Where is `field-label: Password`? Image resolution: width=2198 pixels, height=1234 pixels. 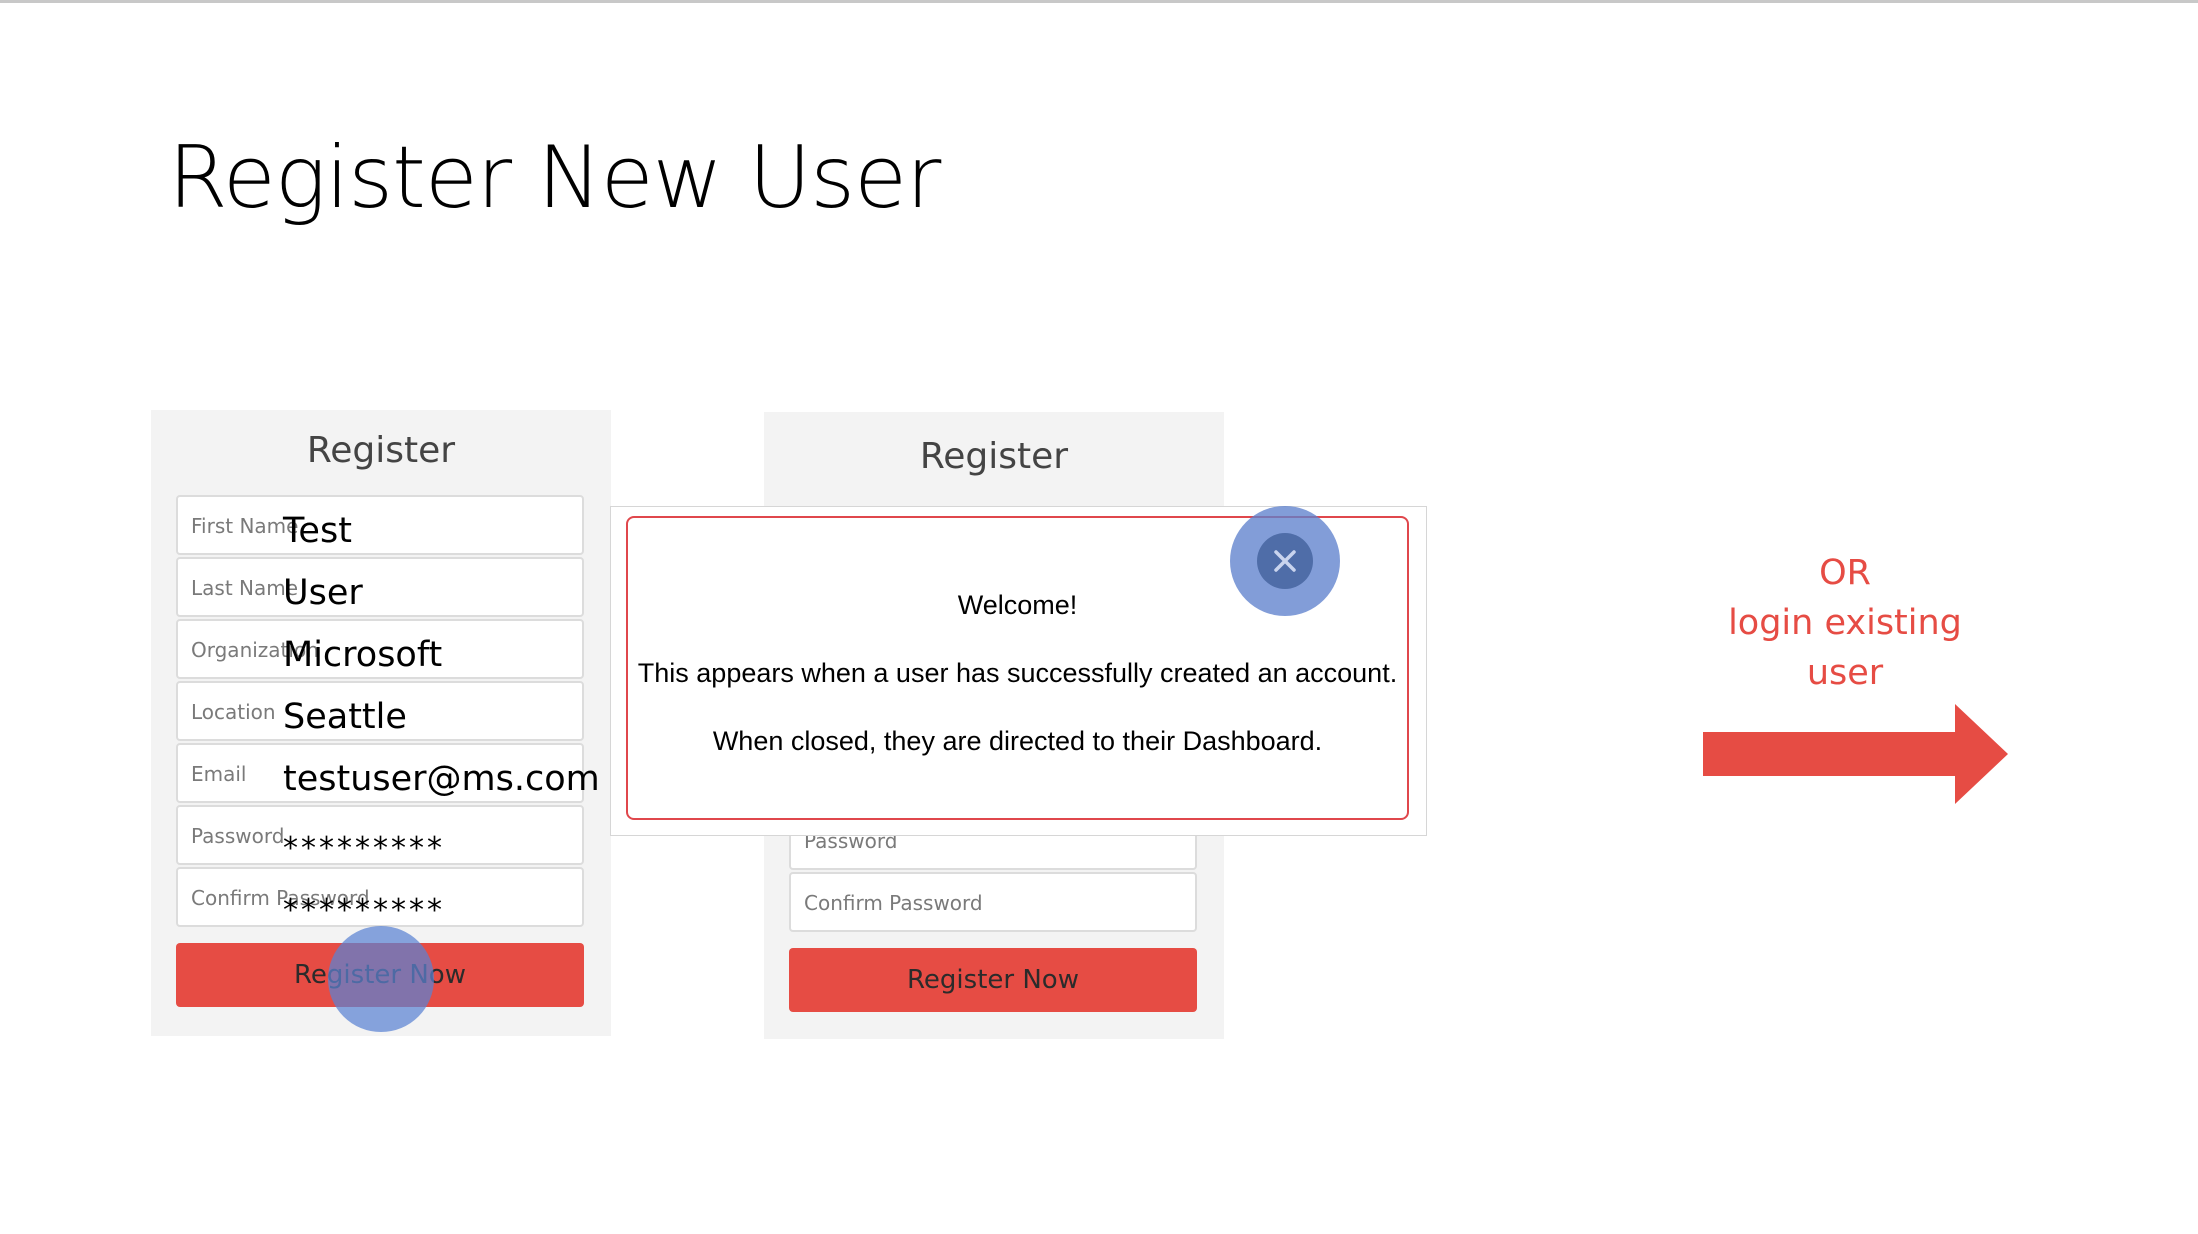 field-label: Password is located at coordinates (238, 836).